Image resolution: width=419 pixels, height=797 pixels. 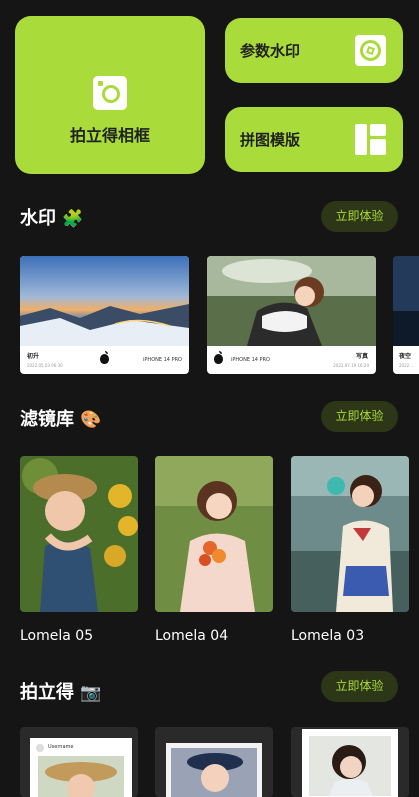 I want to click on section-title-instant: 拍立得 📷, so click(x=60, y=691).